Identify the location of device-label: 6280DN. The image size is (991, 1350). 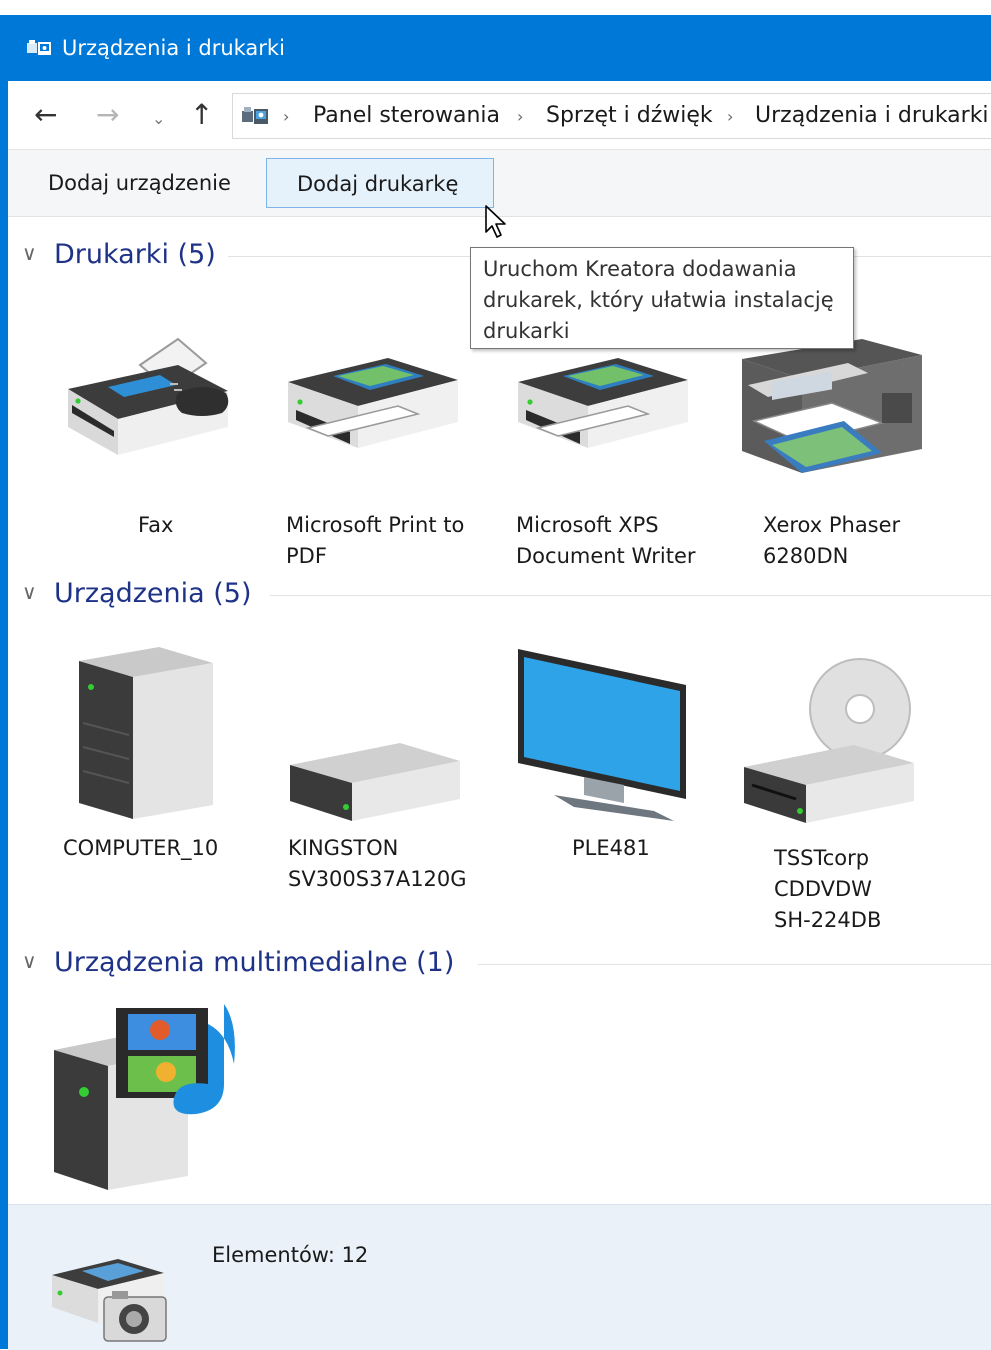
(806, 556).